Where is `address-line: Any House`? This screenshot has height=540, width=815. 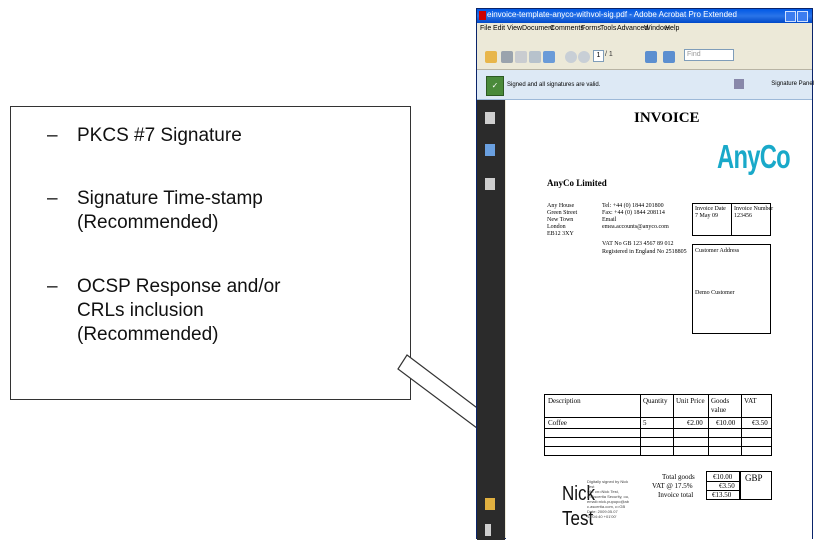
address-line: Any House is located at coordinates (561, 206).